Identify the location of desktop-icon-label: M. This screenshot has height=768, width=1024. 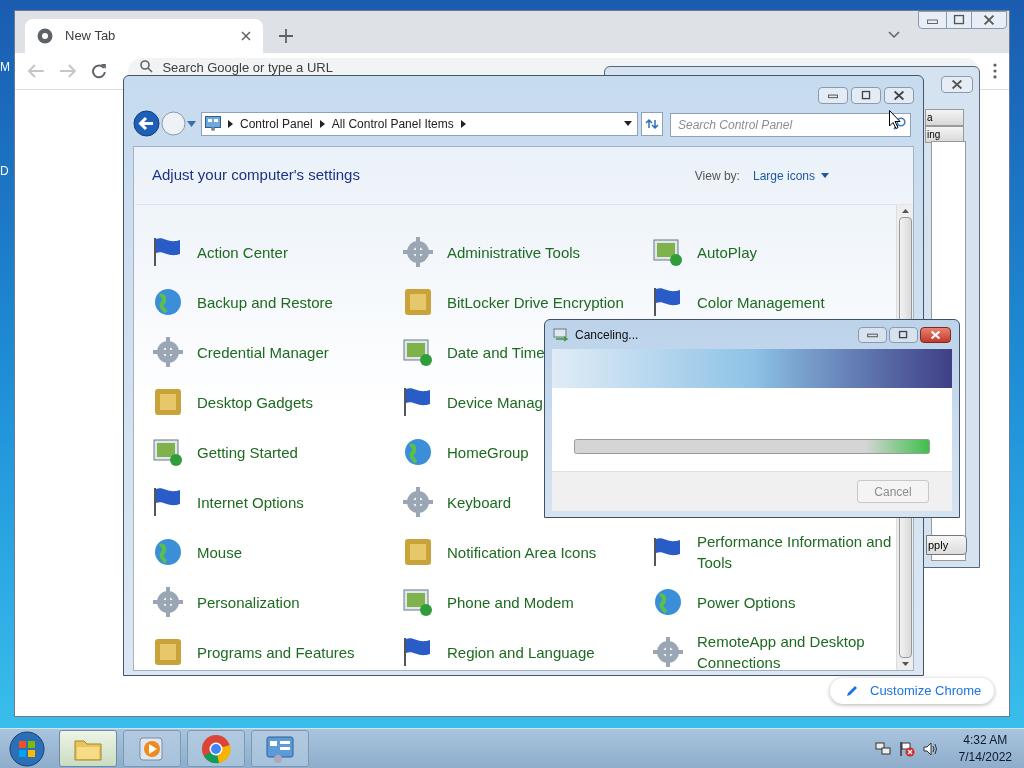
(5, 67).